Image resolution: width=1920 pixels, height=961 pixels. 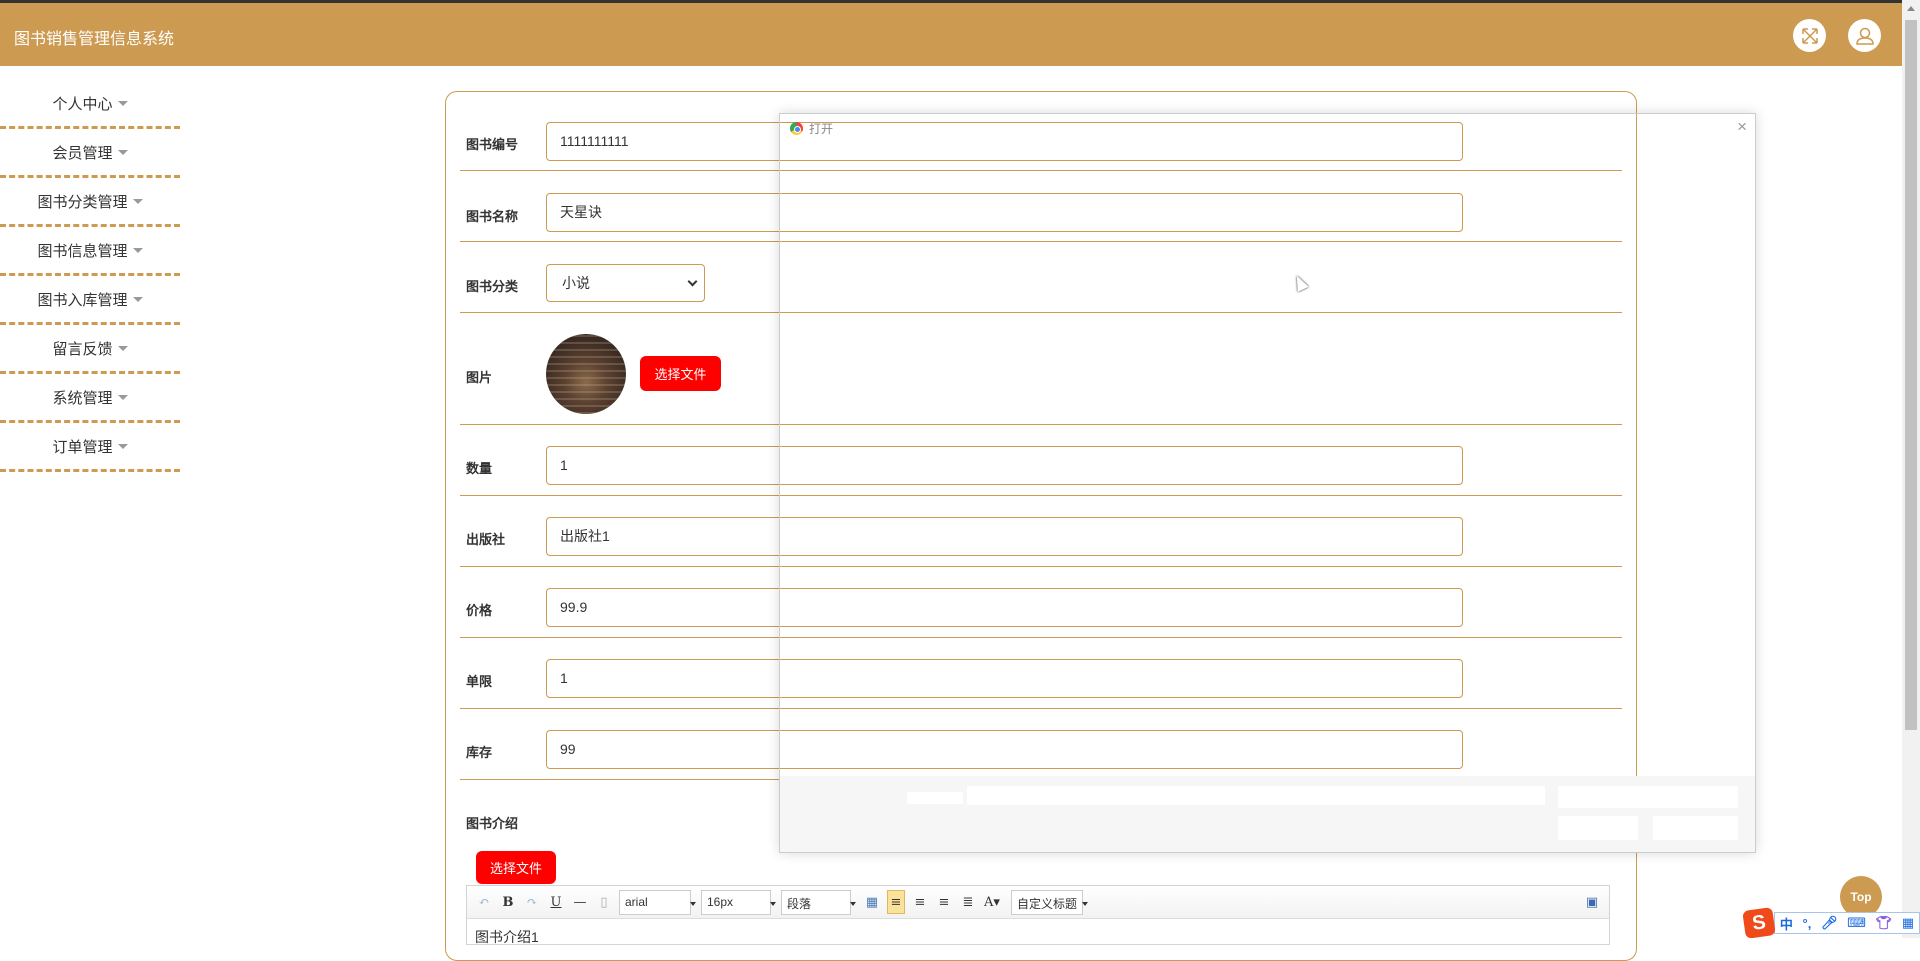 What do you see at coordinates (1911, 8) in the screenshot?
I see `scroll-up-arrow-icon` at bounding box center [1911, 8].